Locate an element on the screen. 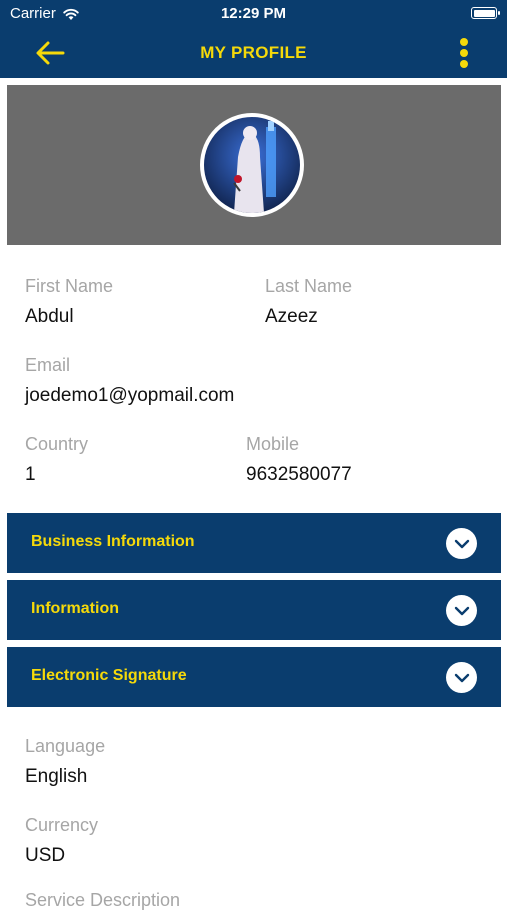  email-value: joedemo1@yopmail.com is located at coordinates (130, 395).